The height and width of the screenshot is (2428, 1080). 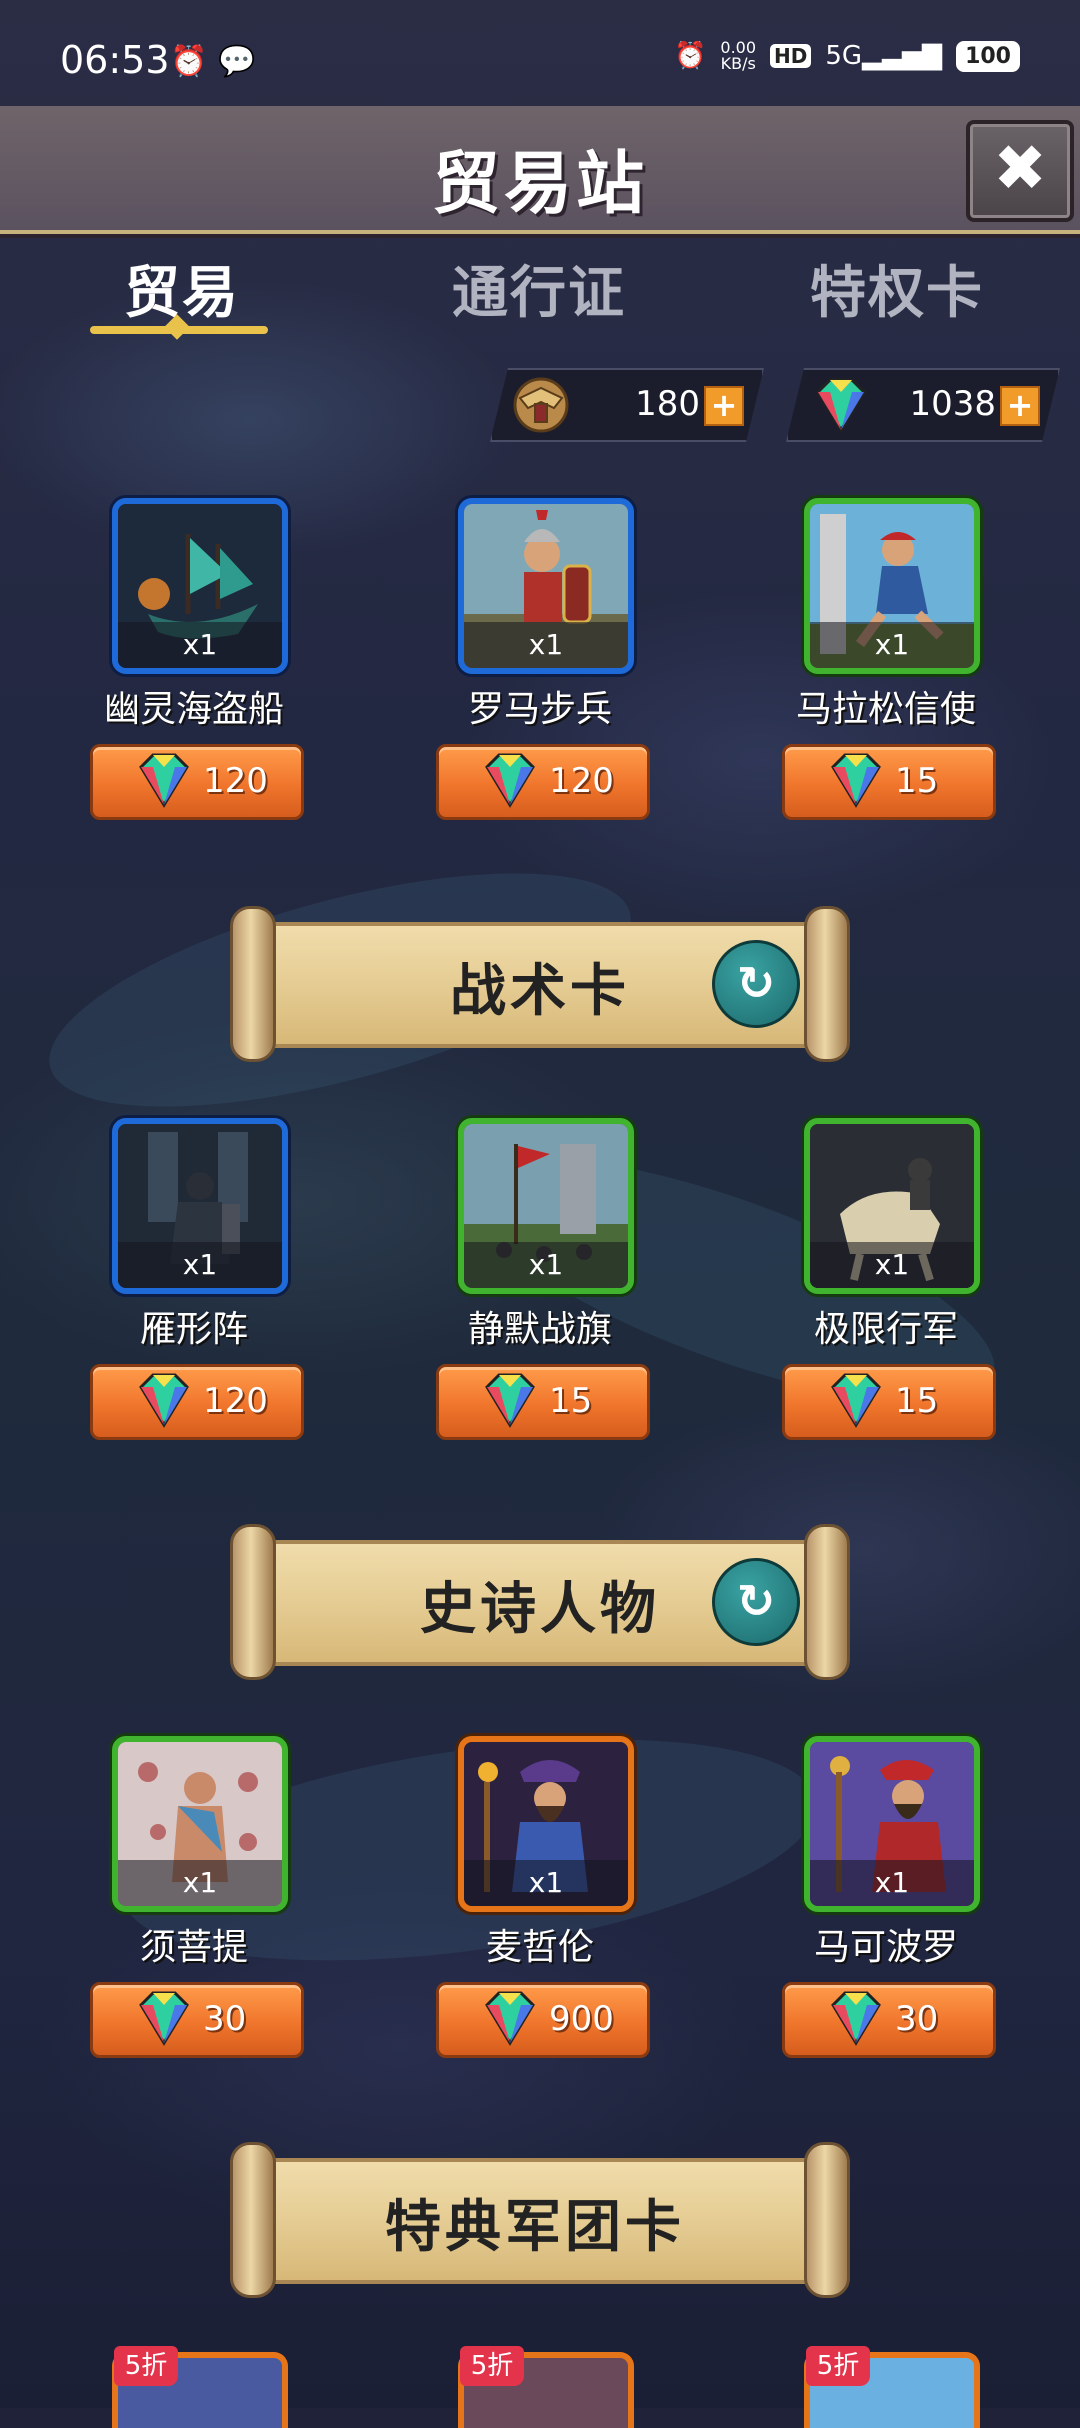 What do you see at coordinates (738, 55) in the screenshot?
I see `net-speed: 0.00 KB/s` at bounding box center [738, 55].